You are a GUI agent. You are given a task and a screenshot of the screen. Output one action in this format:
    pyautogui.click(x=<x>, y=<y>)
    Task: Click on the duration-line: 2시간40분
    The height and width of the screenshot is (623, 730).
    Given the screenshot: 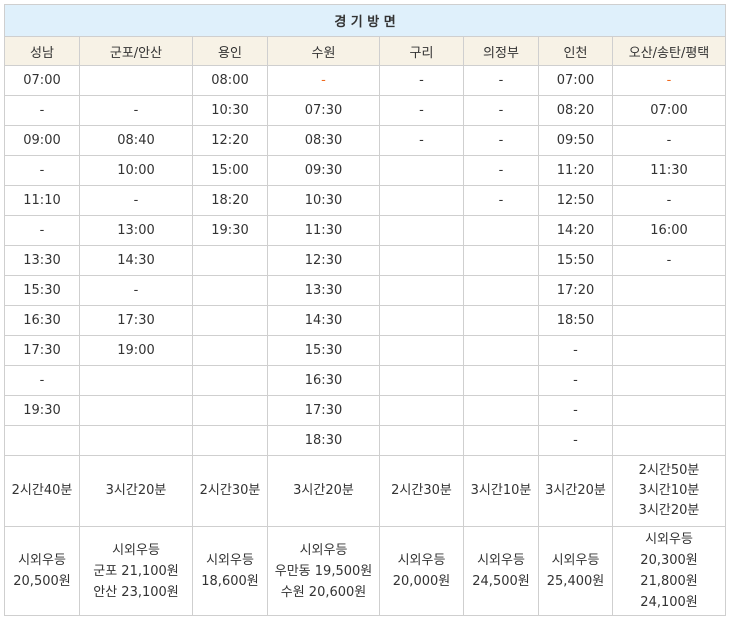 What is the action you would take?
    pyautogui.click(x=42, y=490)
    